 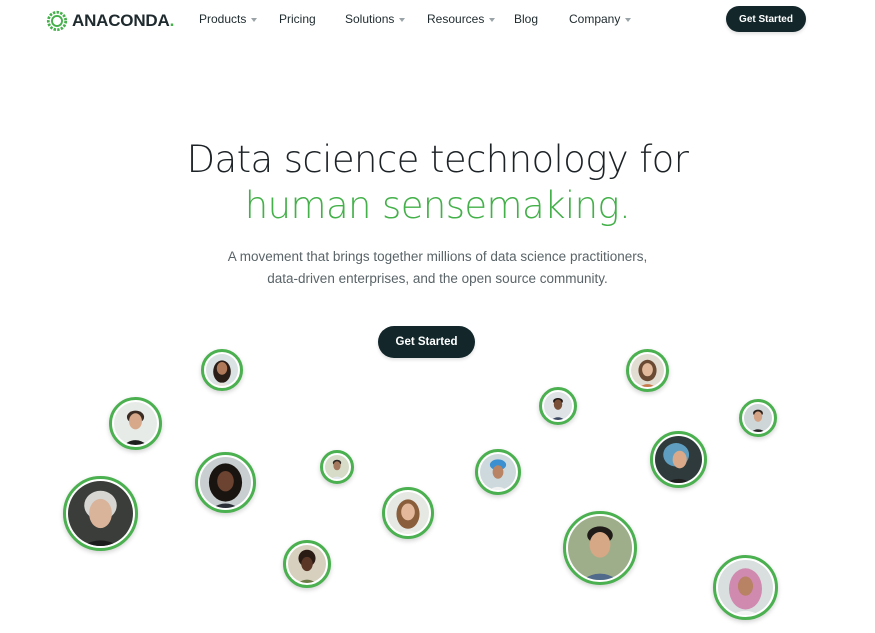 I want to click on nav-item-products: Products, so click(x=228, y=19).